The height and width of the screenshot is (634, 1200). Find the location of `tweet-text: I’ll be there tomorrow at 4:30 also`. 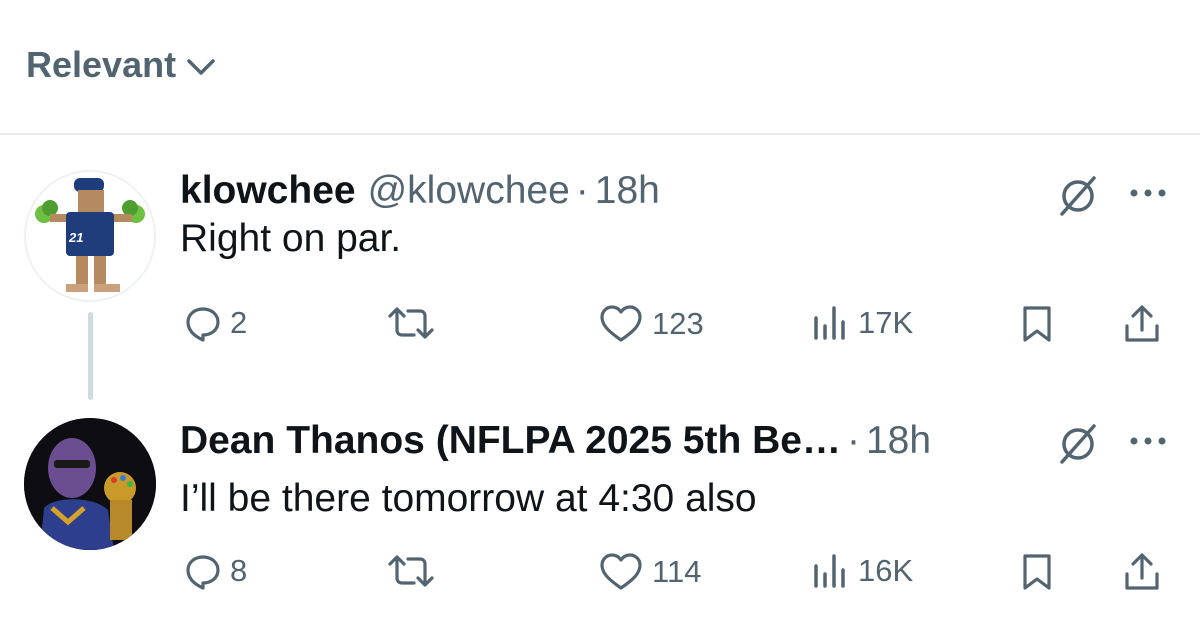

tweet-text: I’ll be there tomorrow at 4:30 also is located at coordinates (468, 498).